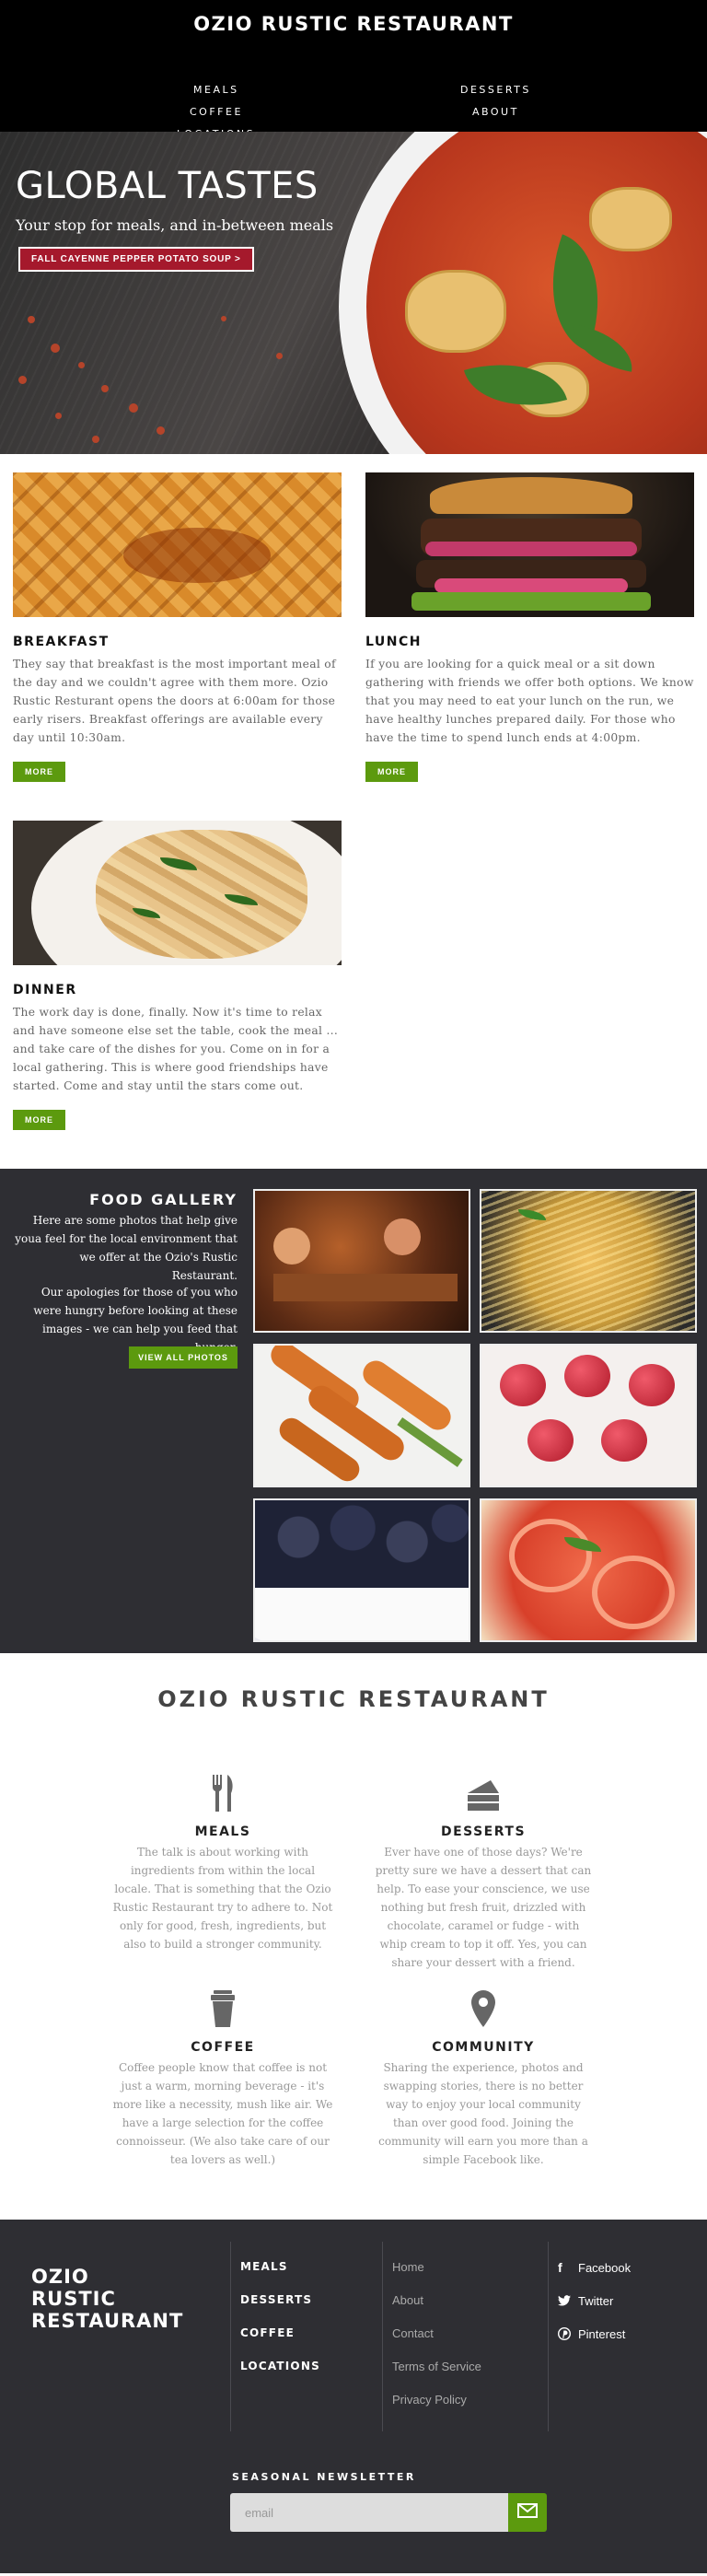  I want to click on footer-link-desserts: Desserts, so click(276, 2299).